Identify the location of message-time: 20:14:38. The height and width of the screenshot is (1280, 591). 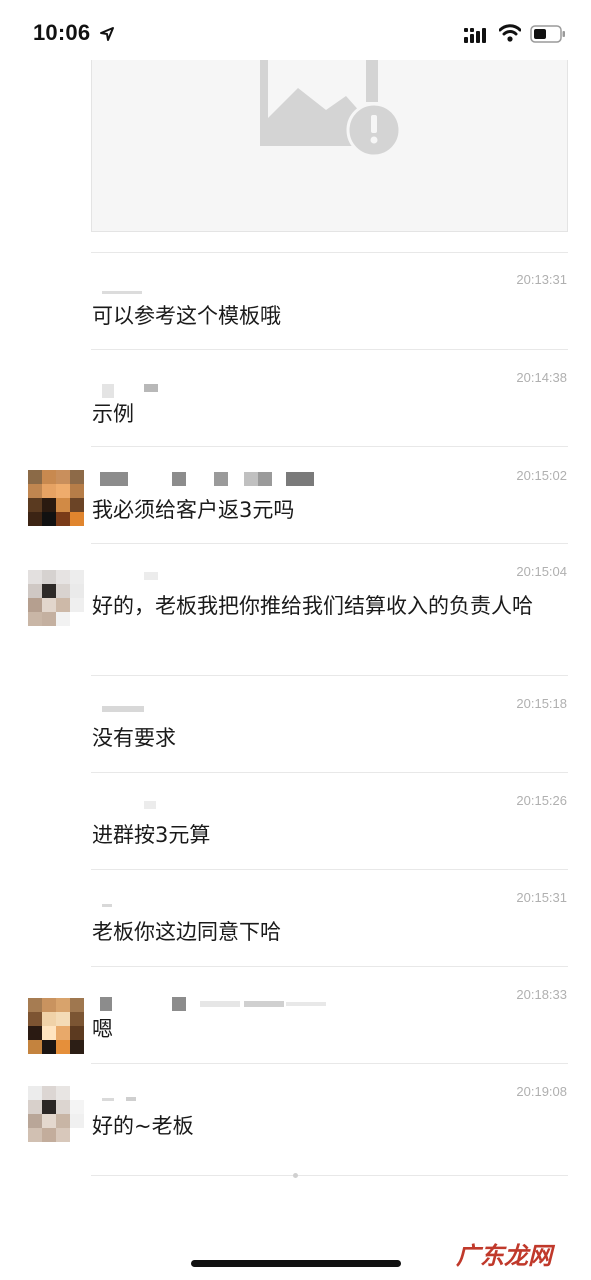
(541, 377).